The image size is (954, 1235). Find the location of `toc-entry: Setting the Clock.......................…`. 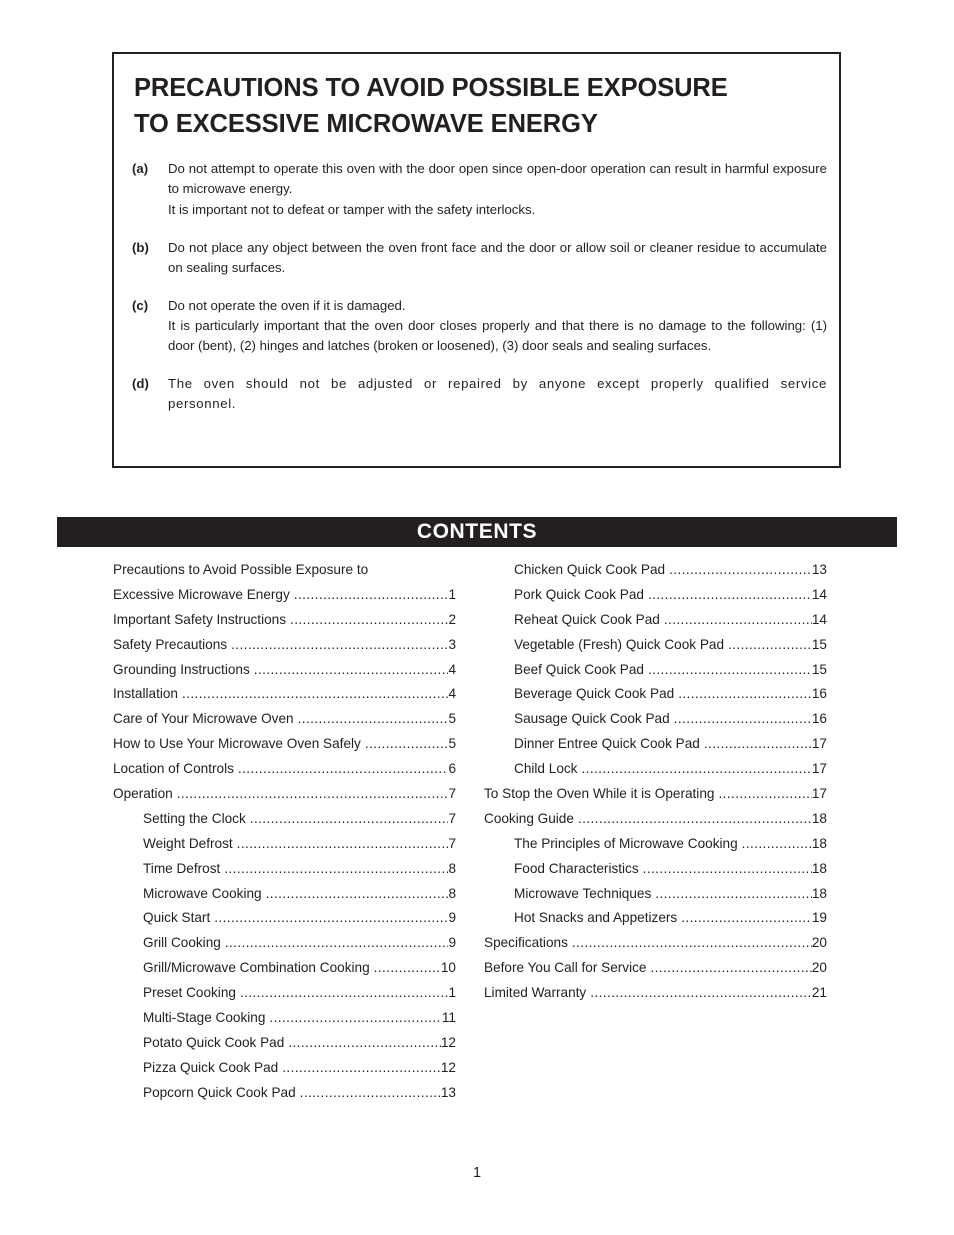

toc-entry: Setting the Clock.......................… is located at coordinates (284, 819).